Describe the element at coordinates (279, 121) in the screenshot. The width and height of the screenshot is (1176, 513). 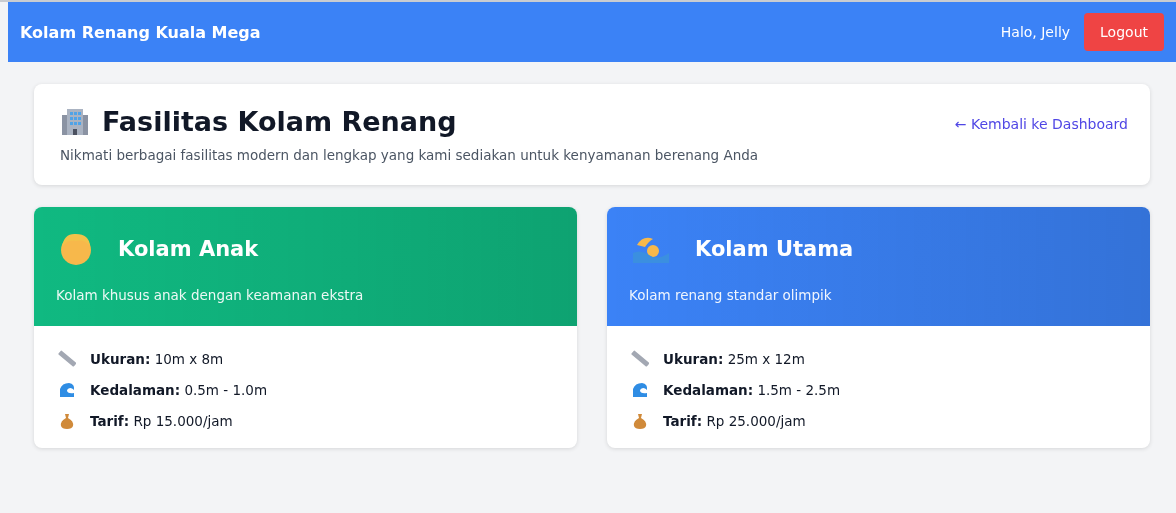
I see `page-title: Fasilitas Kolam Renang` at that location.